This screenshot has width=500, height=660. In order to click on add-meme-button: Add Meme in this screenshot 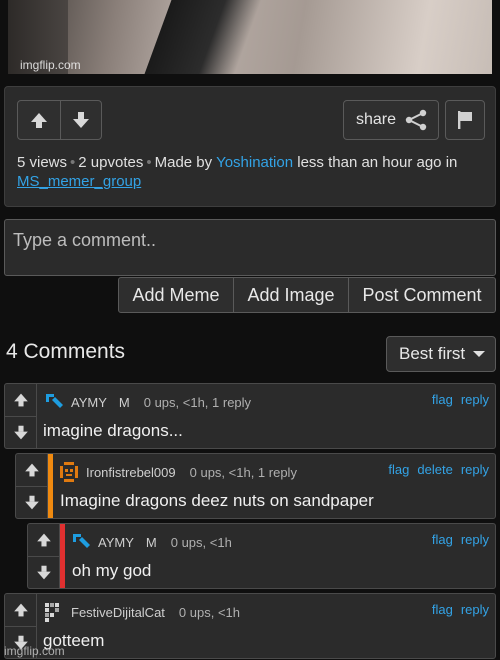, I will do `click(176, 295)`.